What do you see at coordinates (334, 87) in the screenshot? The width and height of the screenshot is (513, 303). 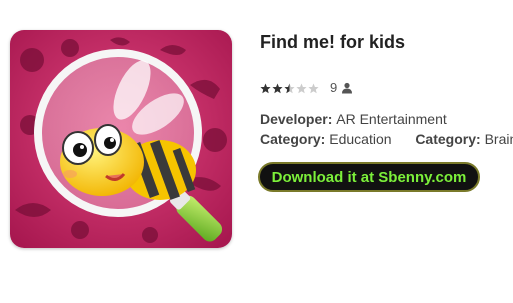 I see `rating-count: 9` at bounding box center [334, 87].